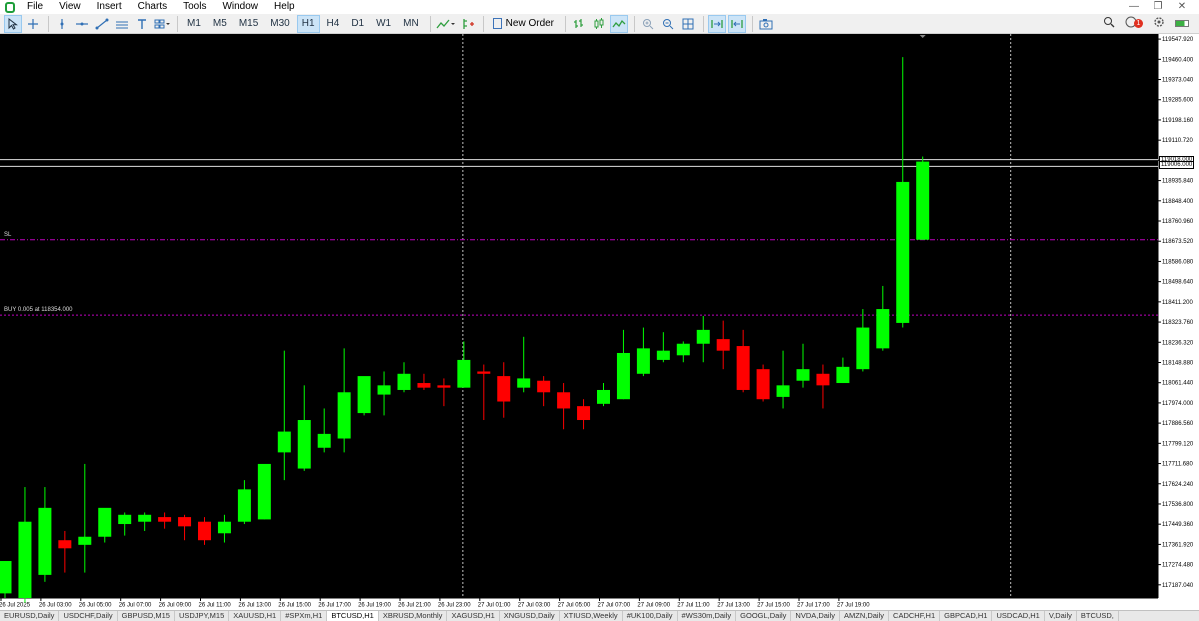  I want to click on timeframe-m30: M30, so click(279, 24).